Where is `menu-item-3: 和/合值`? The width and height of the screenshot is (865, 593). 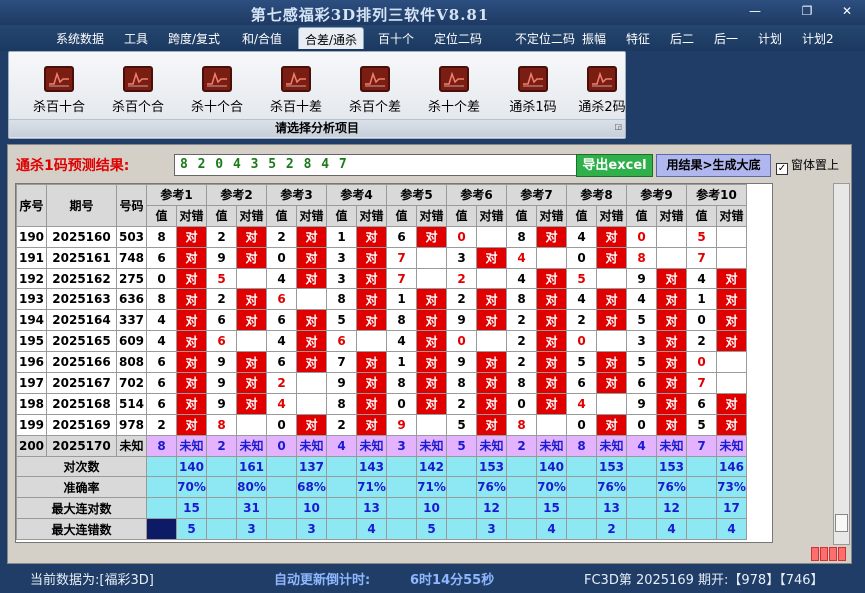 menu-item-3: 和/合值 is located at coordinates (262, 38).